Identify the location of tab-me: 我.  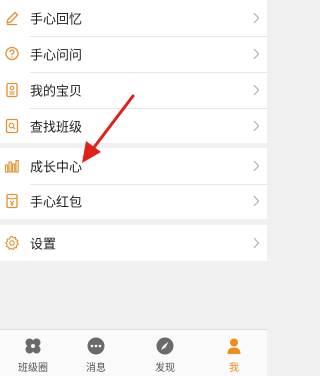
(234, 353).